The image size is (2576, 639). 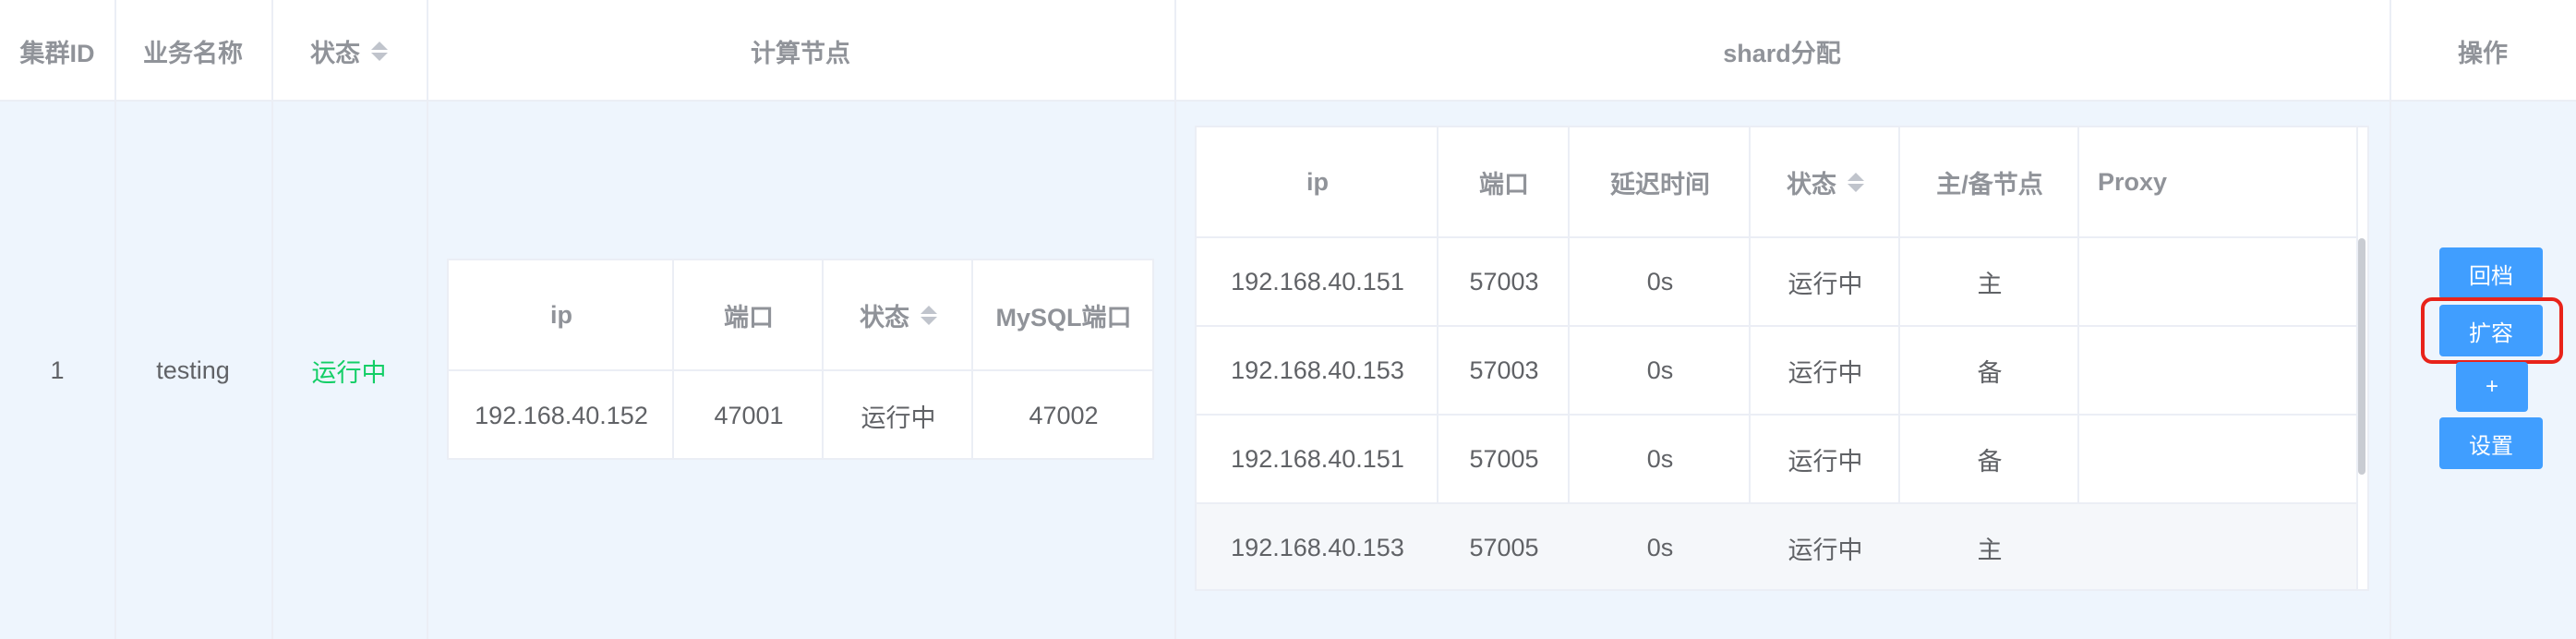 What do you see at coordinates (898, 418) in the screenshot?
I see `compute-cell-status: 运行中` at bounding box center [898, 418].